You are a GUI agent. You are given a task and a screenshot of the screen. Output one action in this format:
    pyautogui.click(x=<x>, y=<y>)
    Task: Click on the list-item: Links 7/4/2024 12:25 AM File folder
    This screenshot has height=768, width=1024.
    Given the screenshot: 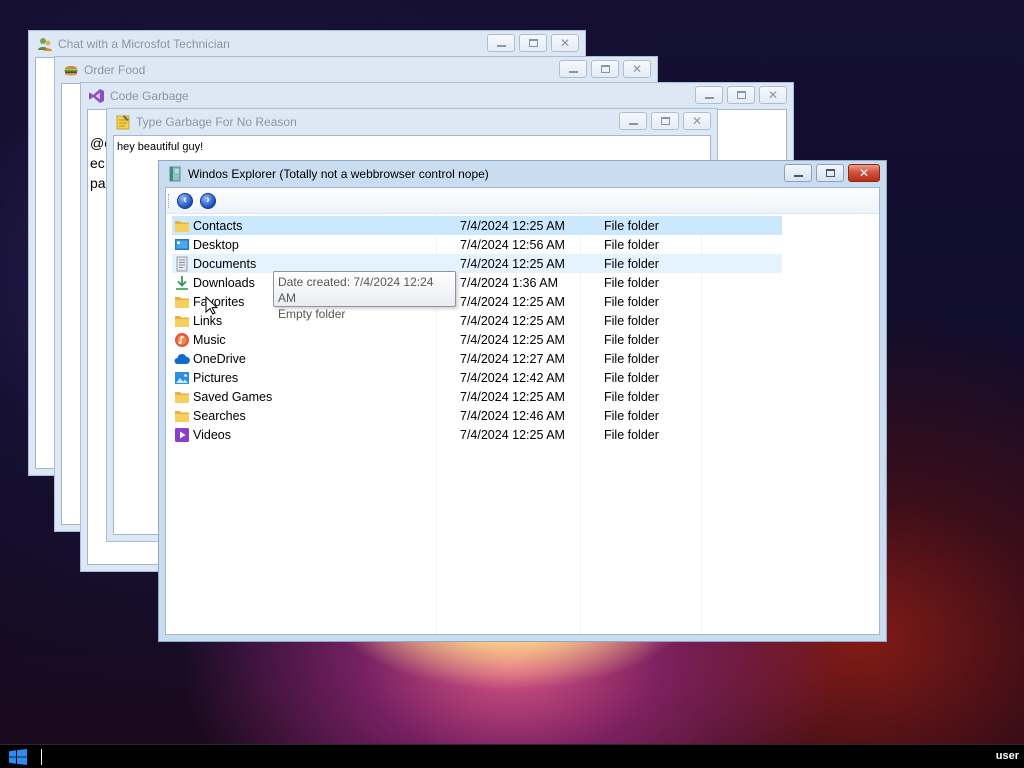 What is the action you would take?
    pyautogui.click(x=477, y=320)
    